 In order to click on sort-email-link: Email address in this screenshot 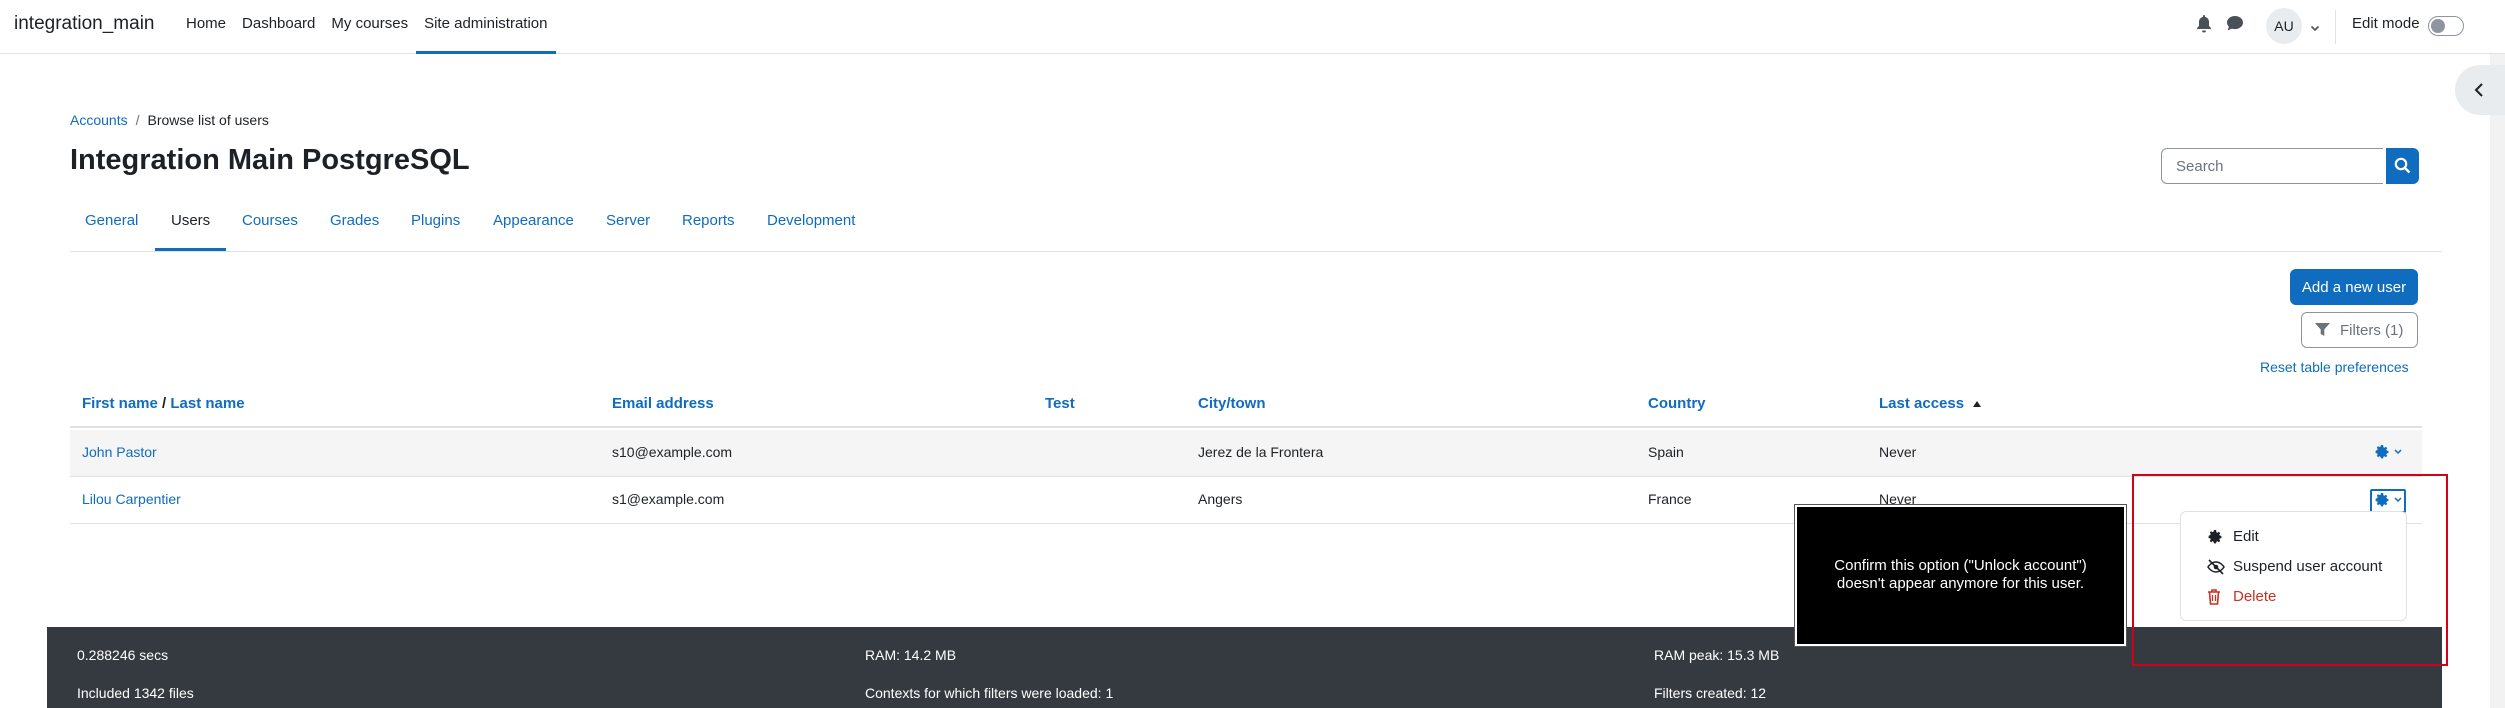, I will do `click(663, 403)`.